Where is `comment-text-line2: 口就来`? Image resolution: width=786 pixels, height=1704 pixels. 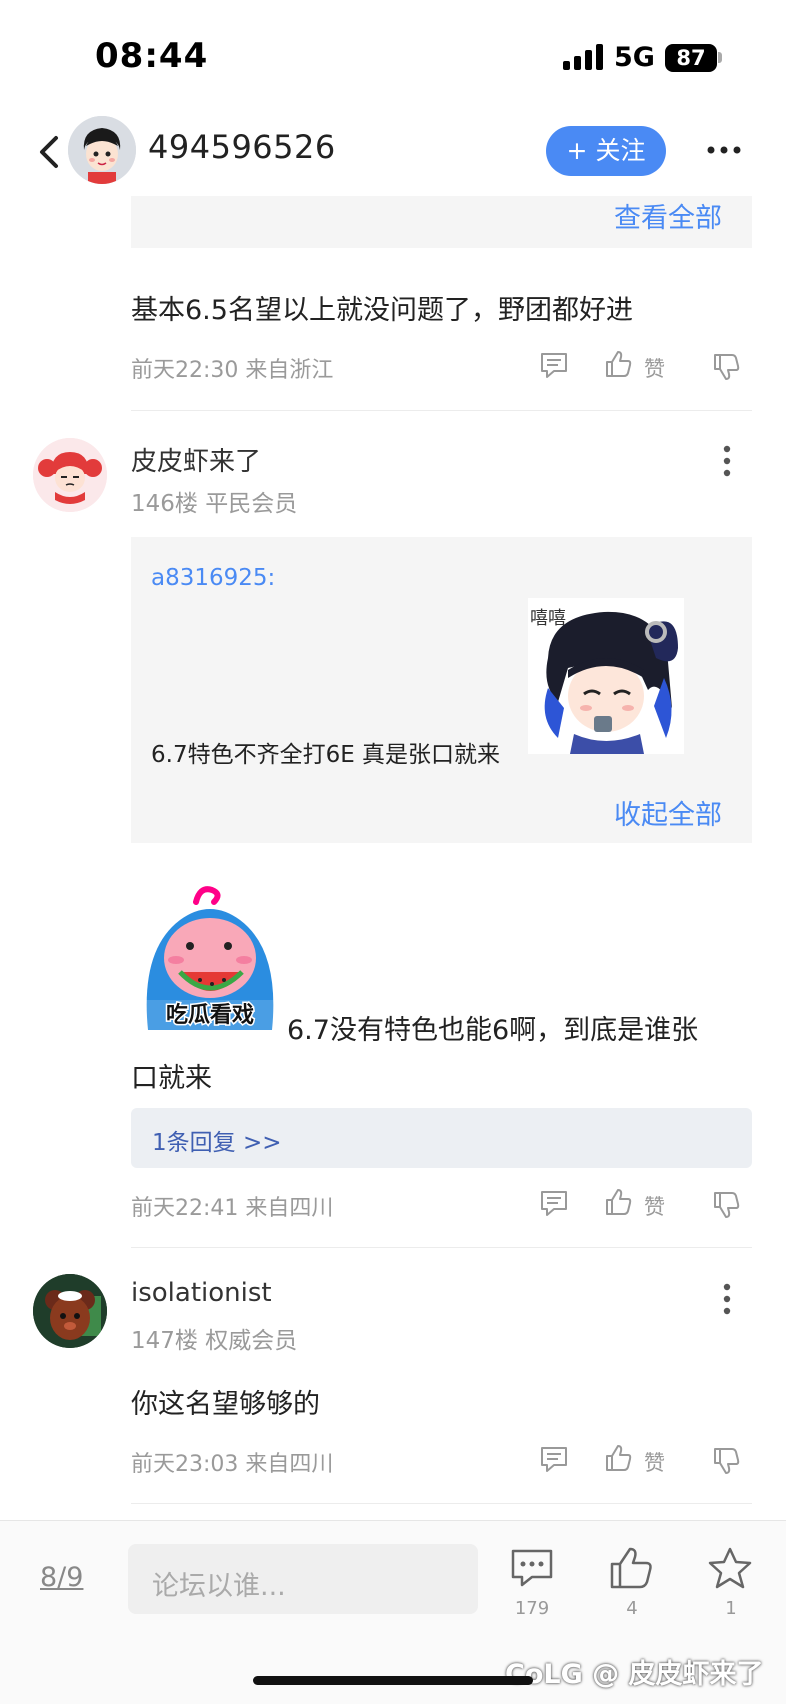
comment-text-line2: 口就来 is located at coordinates (171, 1078).